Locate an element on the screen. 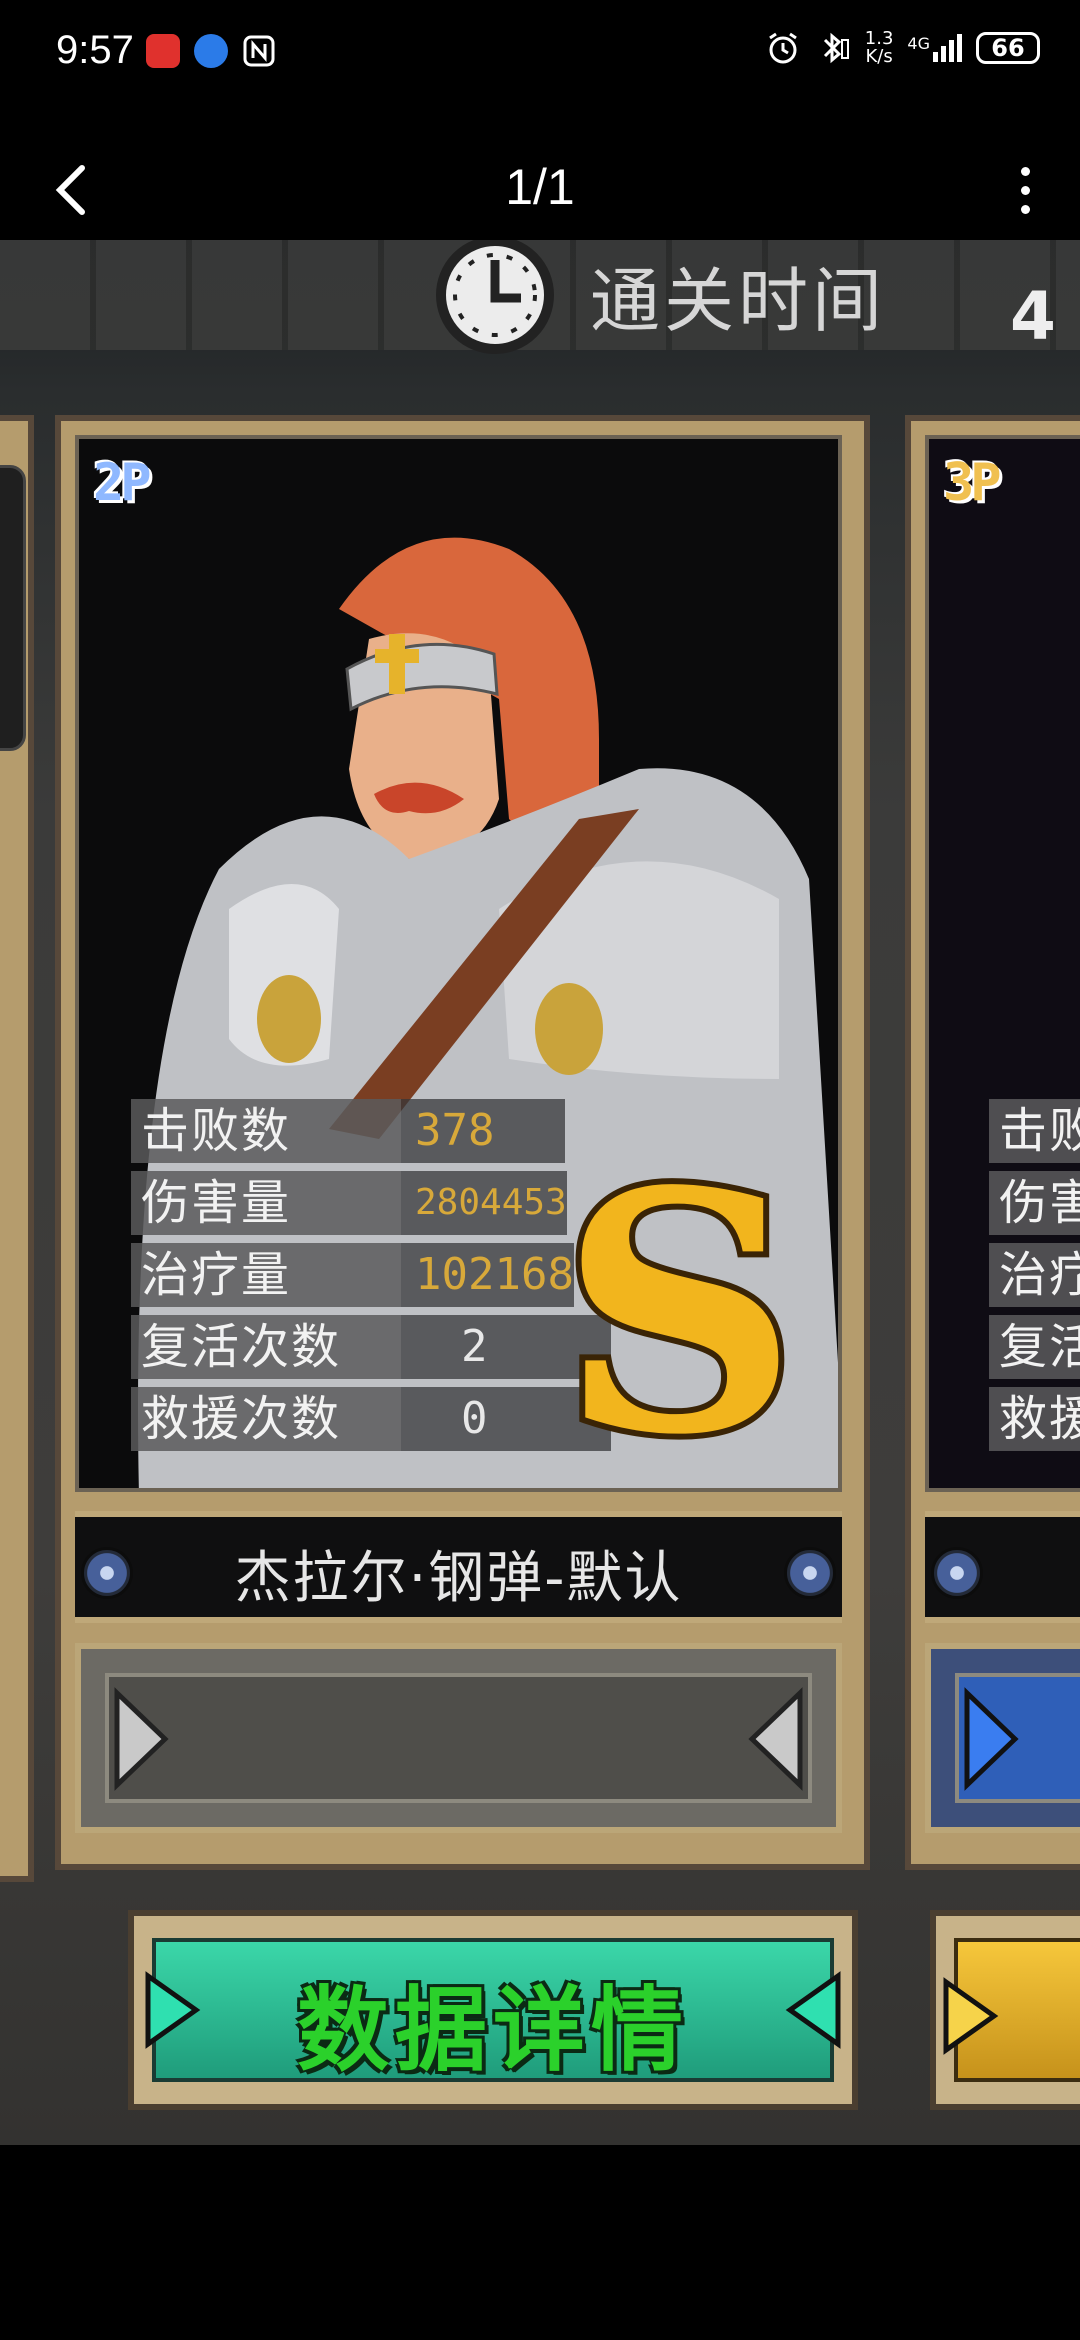  stat-value: 378 is located at coordinates (483, 1131).